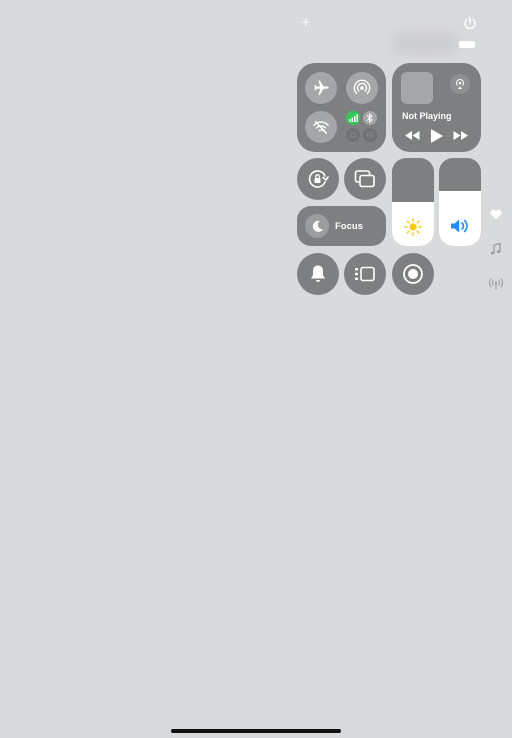  I want to click on airplane-mode-button, so click(321, 88).